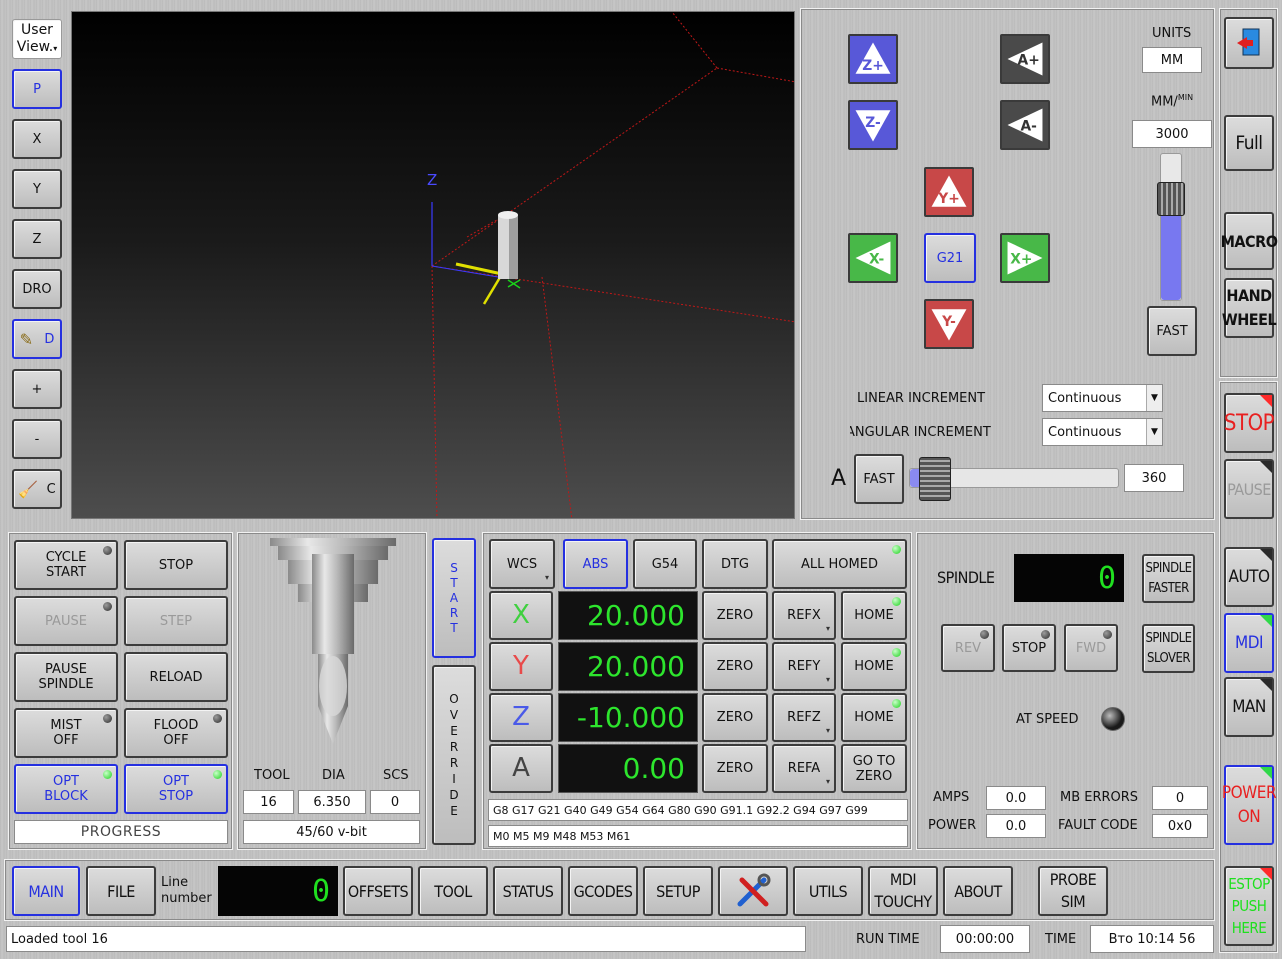 The image size is (1282, 959). What do you see at coordinates (1171, 199) in the screenshot?
I see `jog-rate-slider-handle` at bounding box center [1171, 199].